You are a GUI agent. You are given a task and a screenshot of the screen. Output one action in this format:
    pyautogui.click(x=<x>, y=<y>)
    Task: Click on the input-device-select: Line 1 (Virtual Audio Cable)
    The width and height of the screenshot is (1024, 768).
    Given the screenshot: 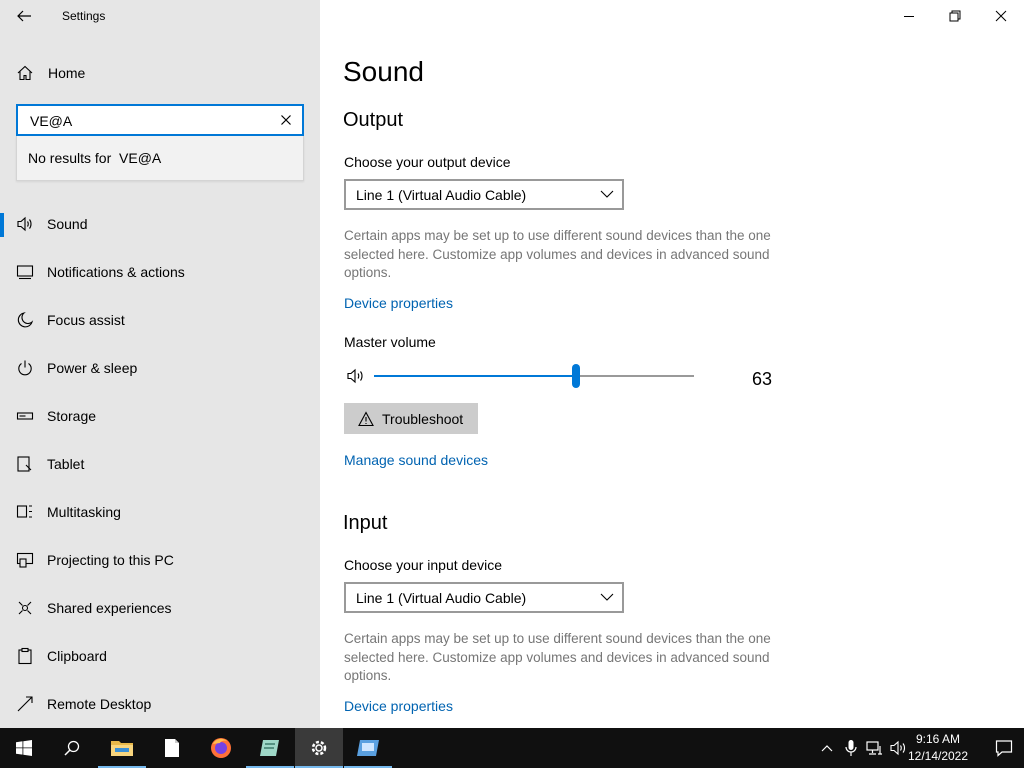 What is the action you would take?
    pyautogui.click(x=484, y=597)
    